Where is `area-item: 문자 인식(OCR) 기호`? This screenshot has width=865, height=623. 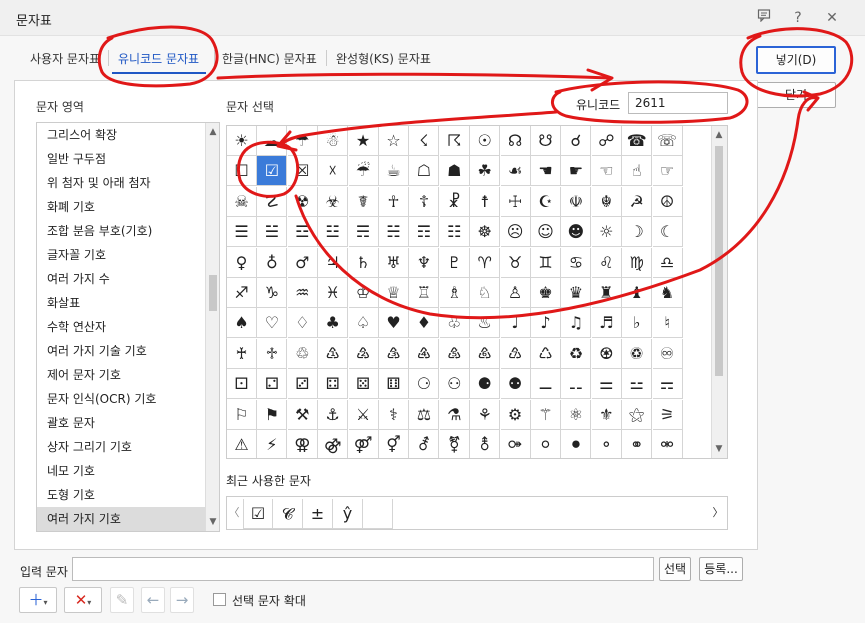 area-item: 문자 인식(OCR) 기호 is located at coordinates (128, 399).